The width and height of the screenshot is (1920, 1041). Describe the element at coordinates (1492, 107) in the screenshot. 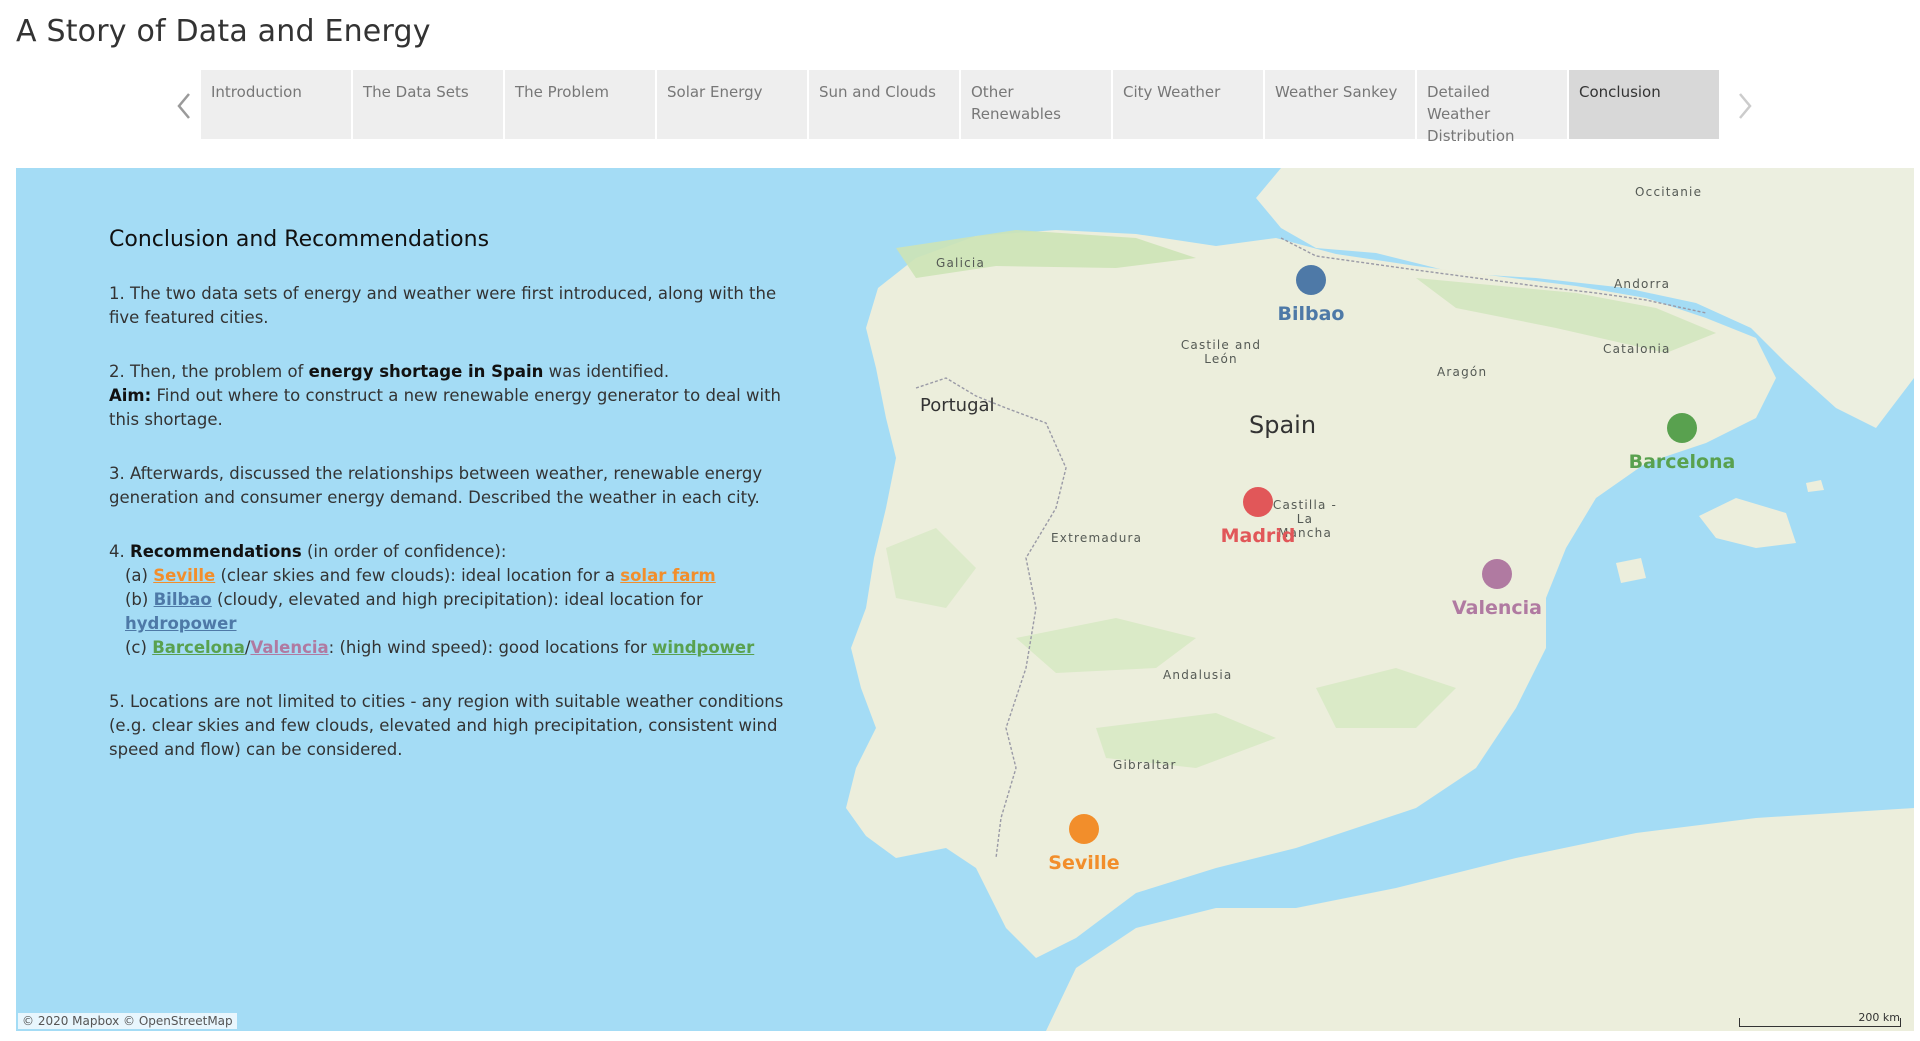

I see `tab-detailed-weather-distribution: Detailed Weather Distribution` at that location.